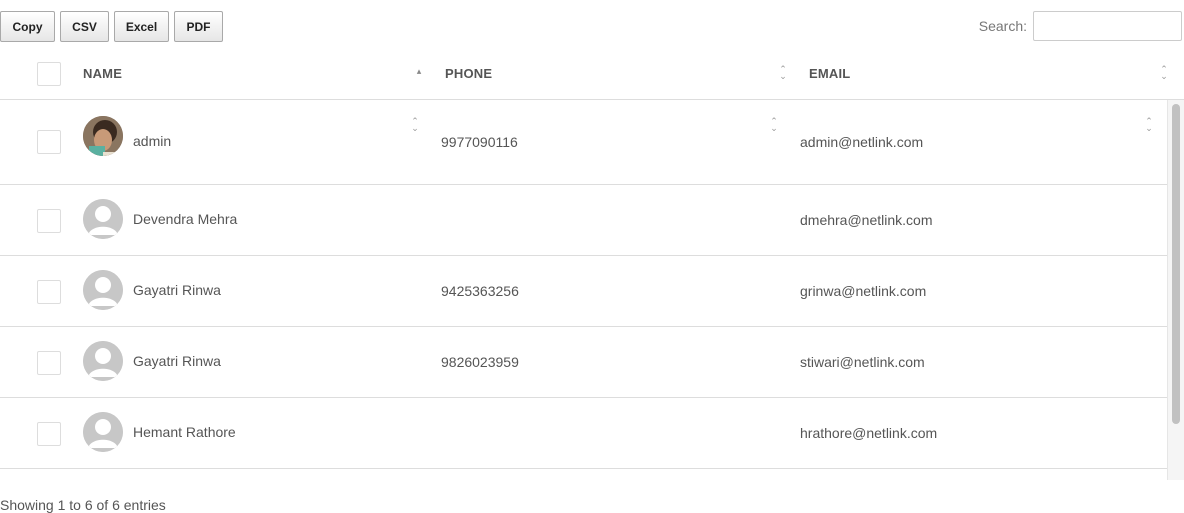 Image resolution: width=1184 pixels, height=513 pixels. Describe the element at coordinates (84, 26) in the screenshot. I see `csv-button: CSV` at that location.